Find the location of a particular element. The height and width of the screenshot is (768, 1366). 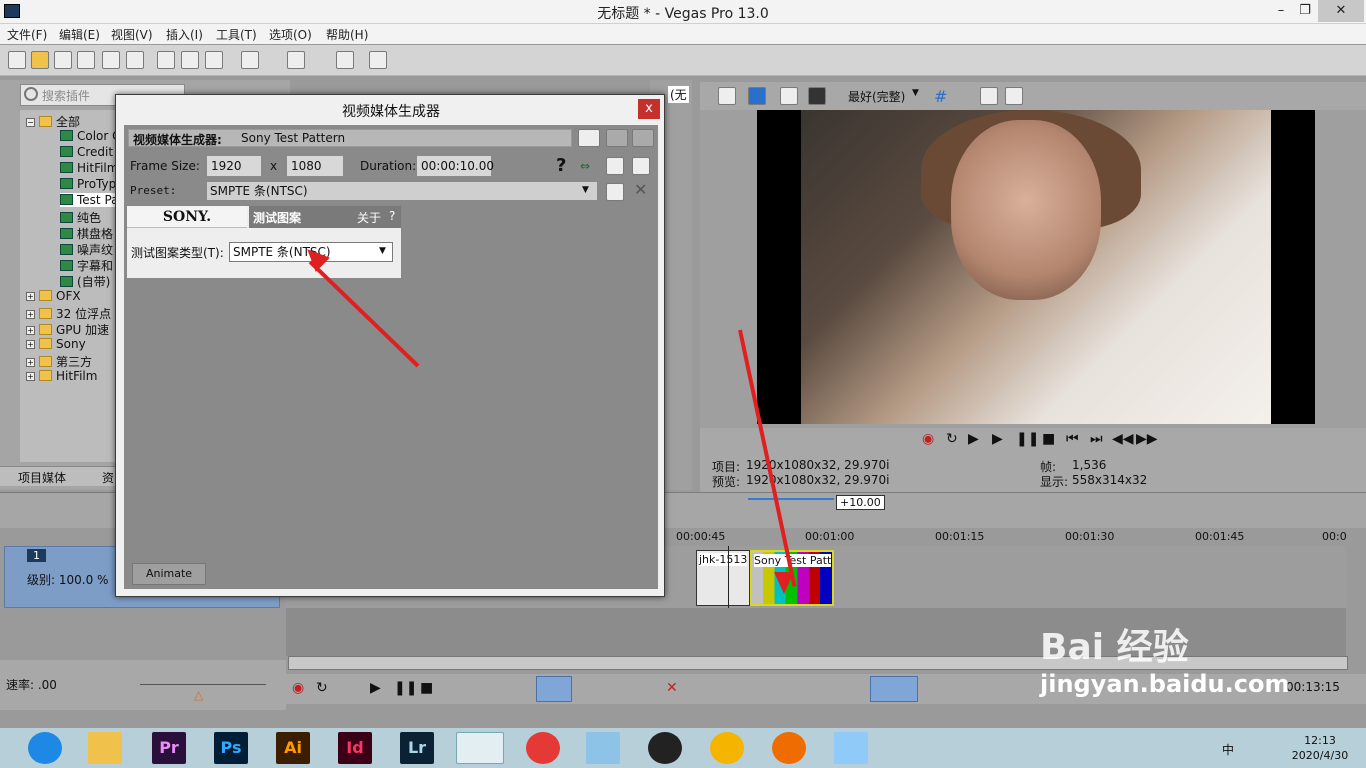

vegas-taskbar-icon is located at coordinates (480, 748).